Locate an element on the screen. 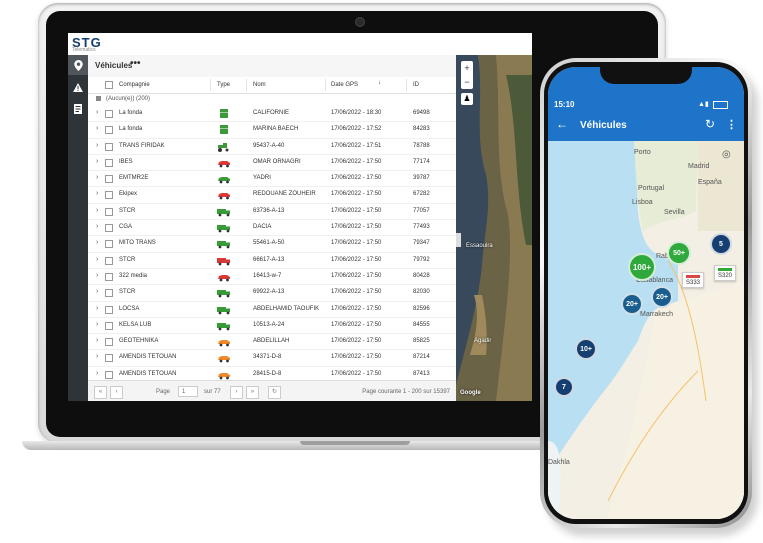  back-arrow-icon: ← is located at coordinates (562, 124).